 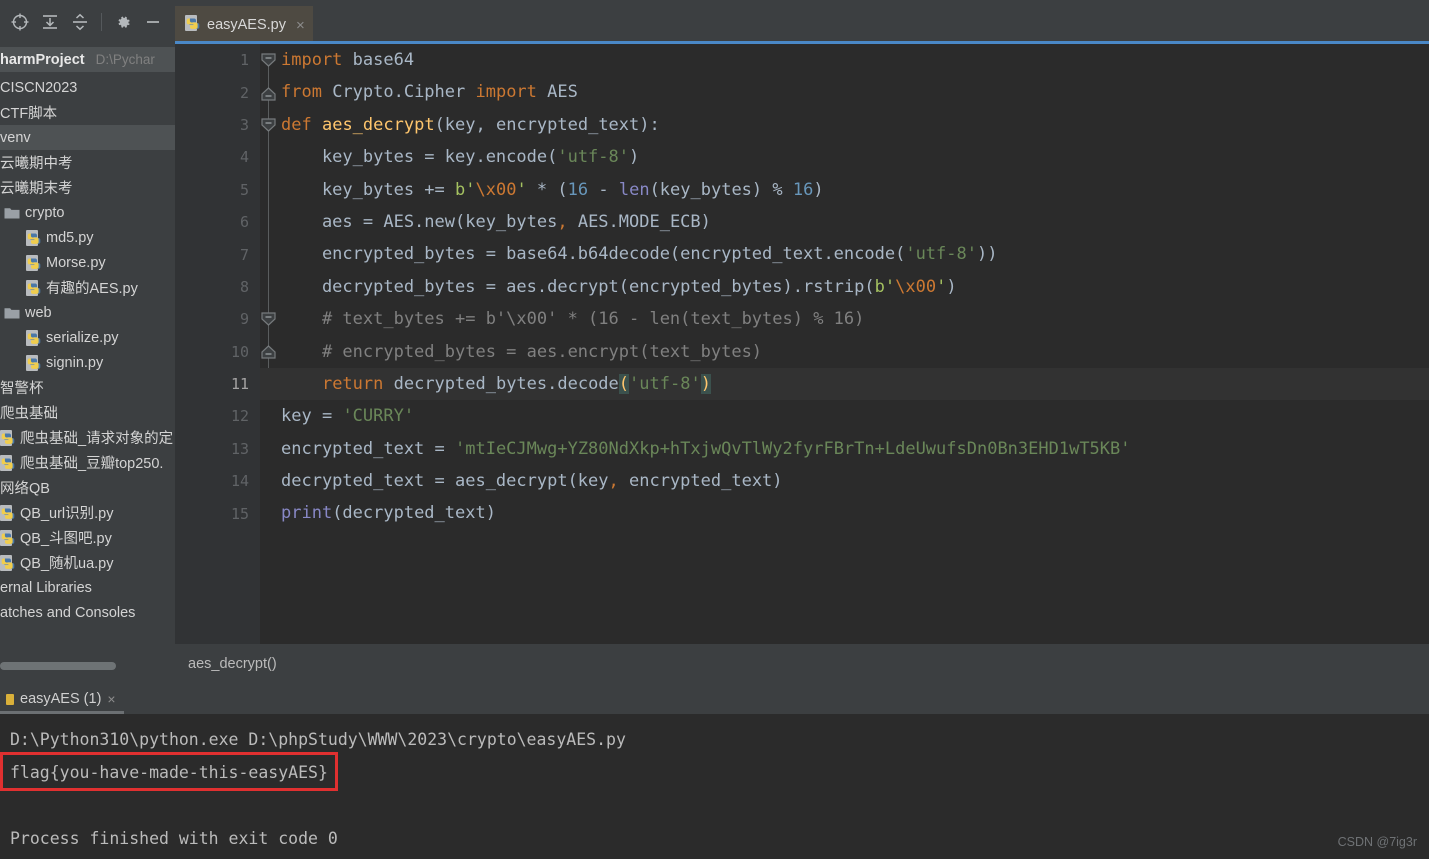 I want to click on tree-item-file: QB_url识别.py, so click(x=87, y=512).